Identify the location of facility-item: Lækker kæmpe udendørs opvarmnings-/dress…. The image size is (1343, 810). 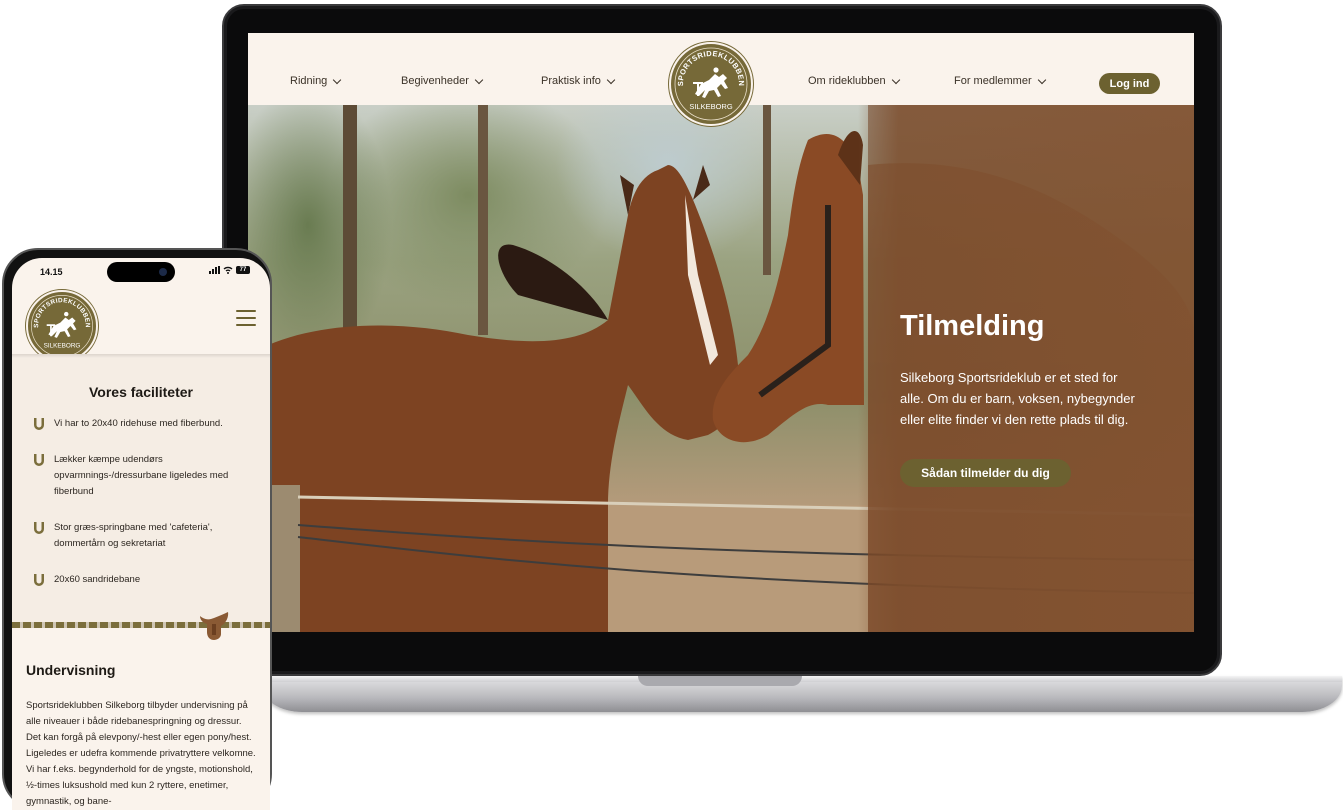
(142, 476).